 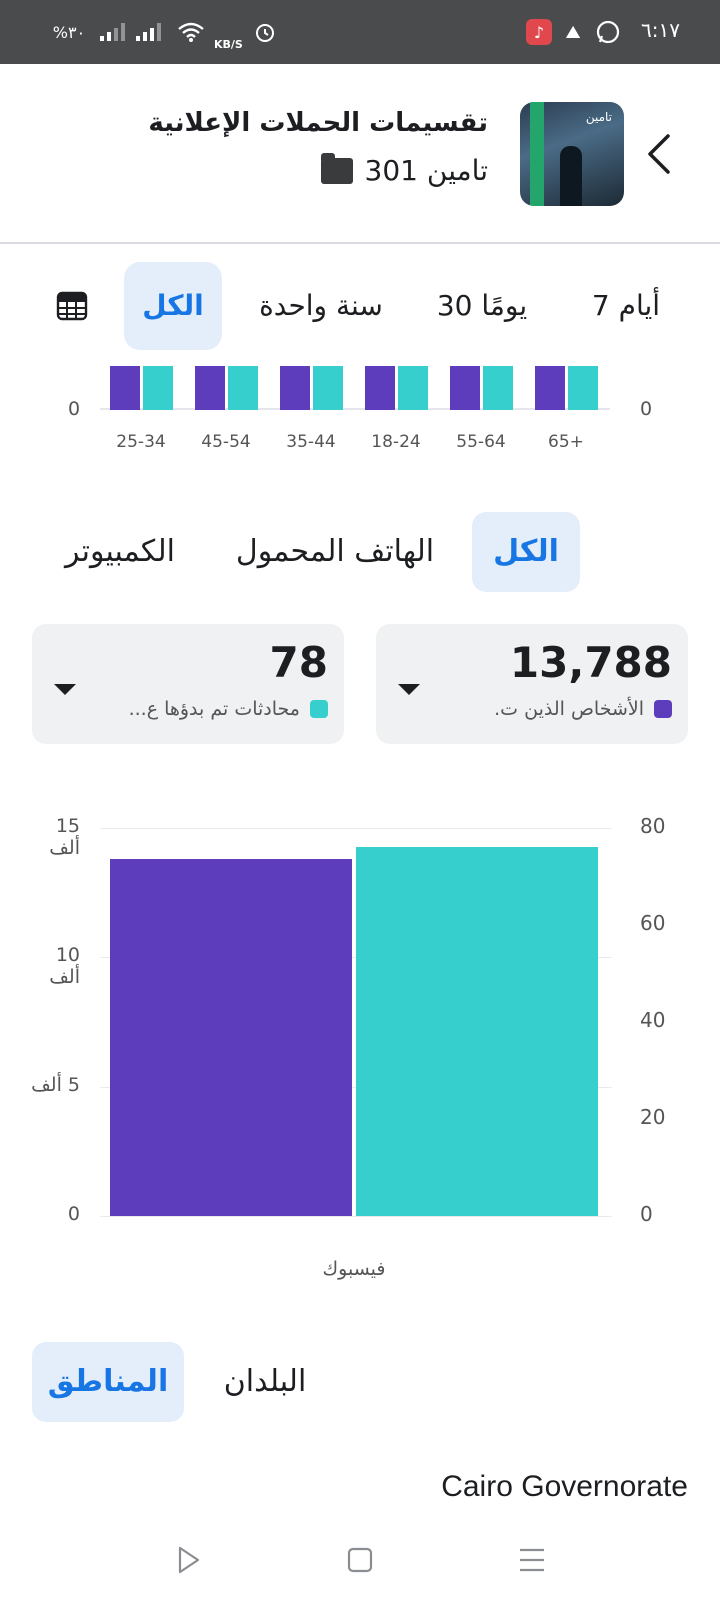 I want to click on tab-device-desktop: الكمبيوتر, so click(x=120, y=552).